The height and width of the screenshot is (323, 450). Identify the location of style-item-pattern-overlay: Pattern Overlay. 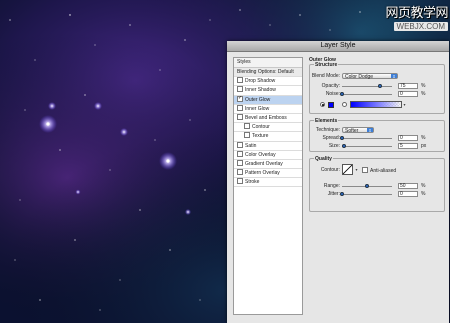
(268, 174).